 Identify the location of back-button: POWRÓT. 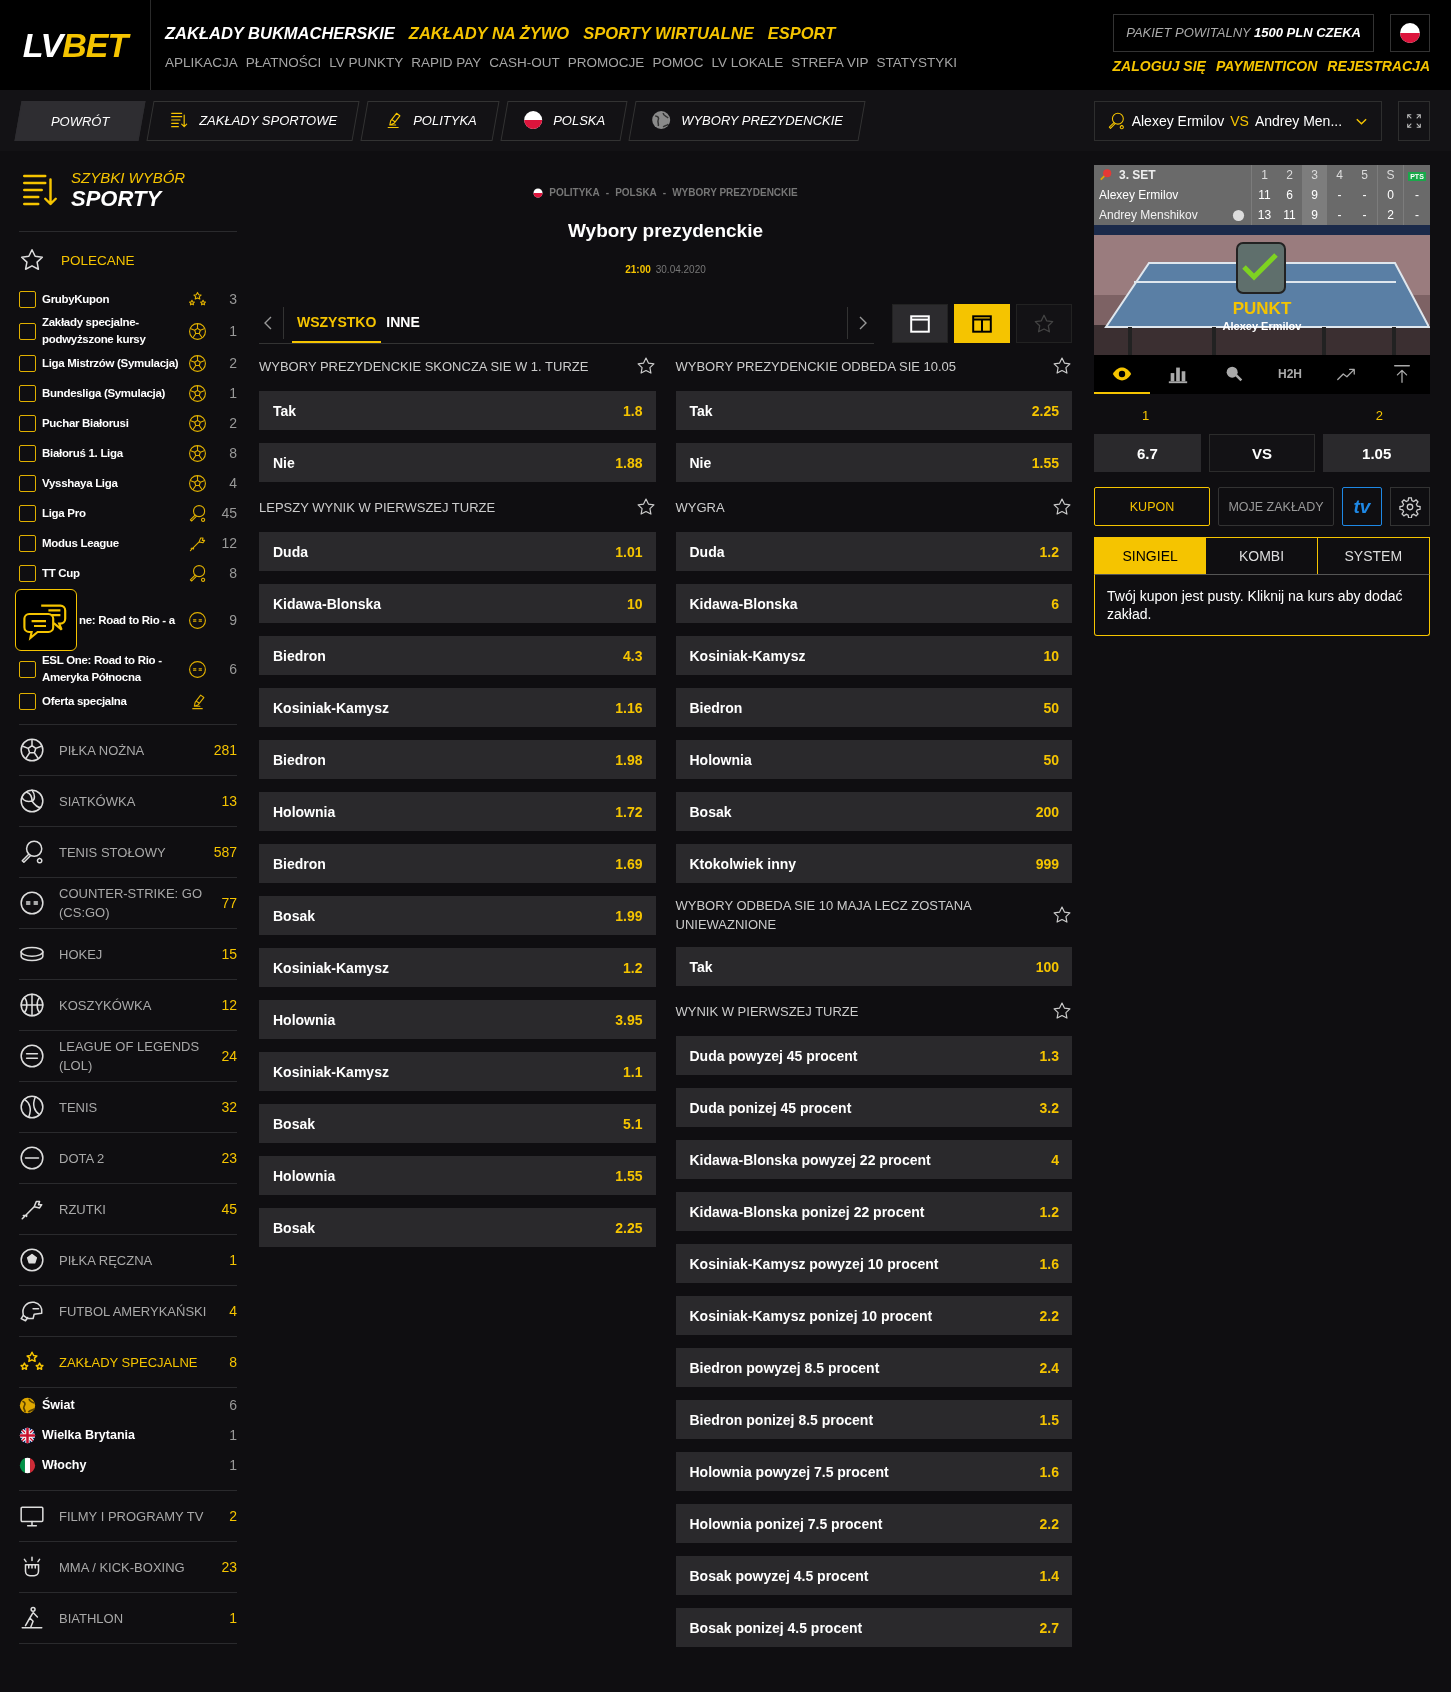
(80, 120).